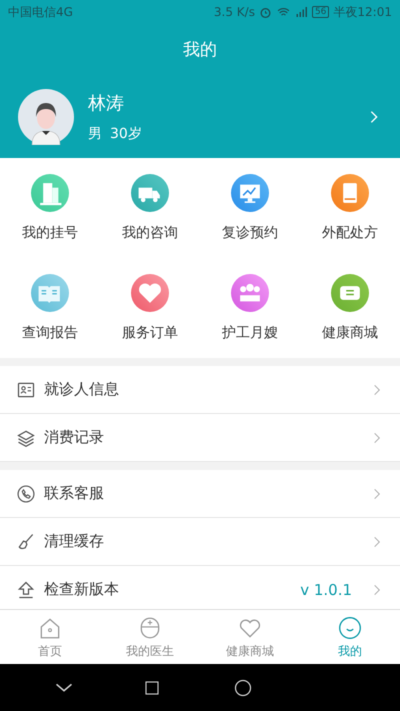  What do you see at coordinates (40, 12) in the screenshot?
I see `carrier-text: 中国电信4G` at bounding box center [40, 12].